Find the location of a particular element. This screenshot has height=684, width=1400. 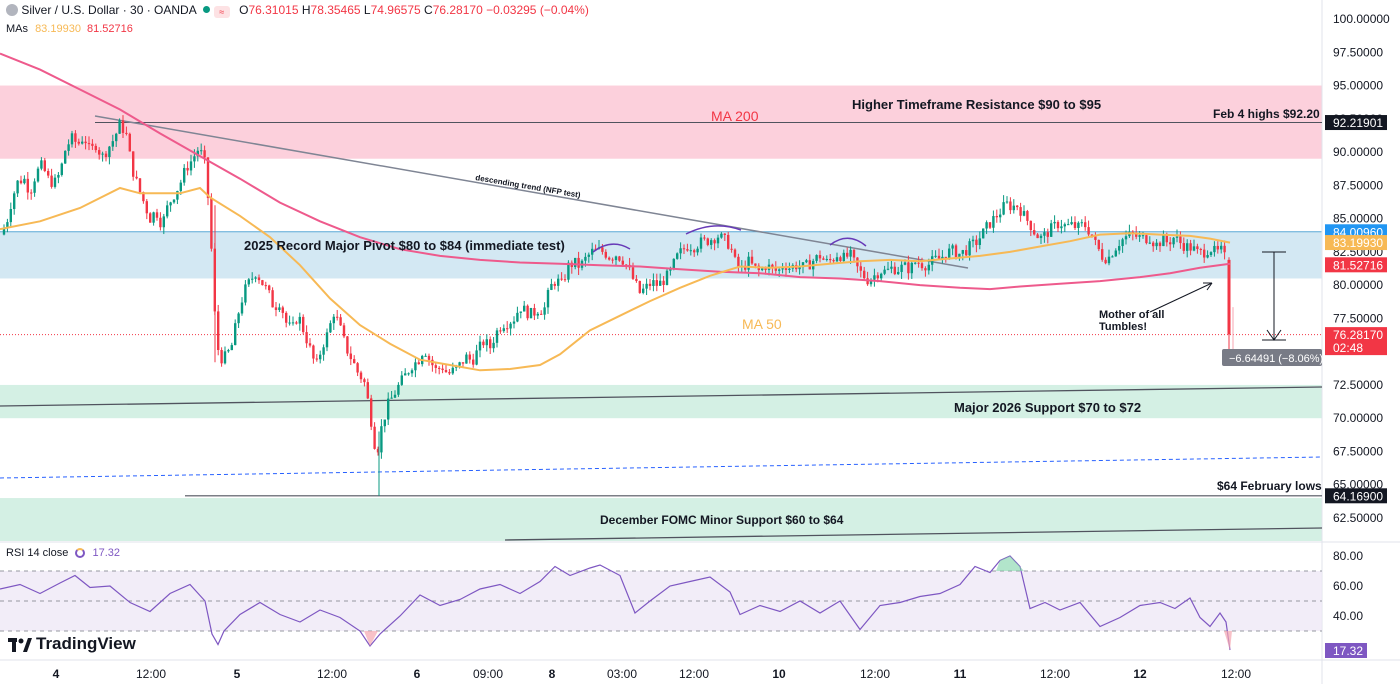

ohlc-close: 76.28170 is located at coordinates (457, 10).